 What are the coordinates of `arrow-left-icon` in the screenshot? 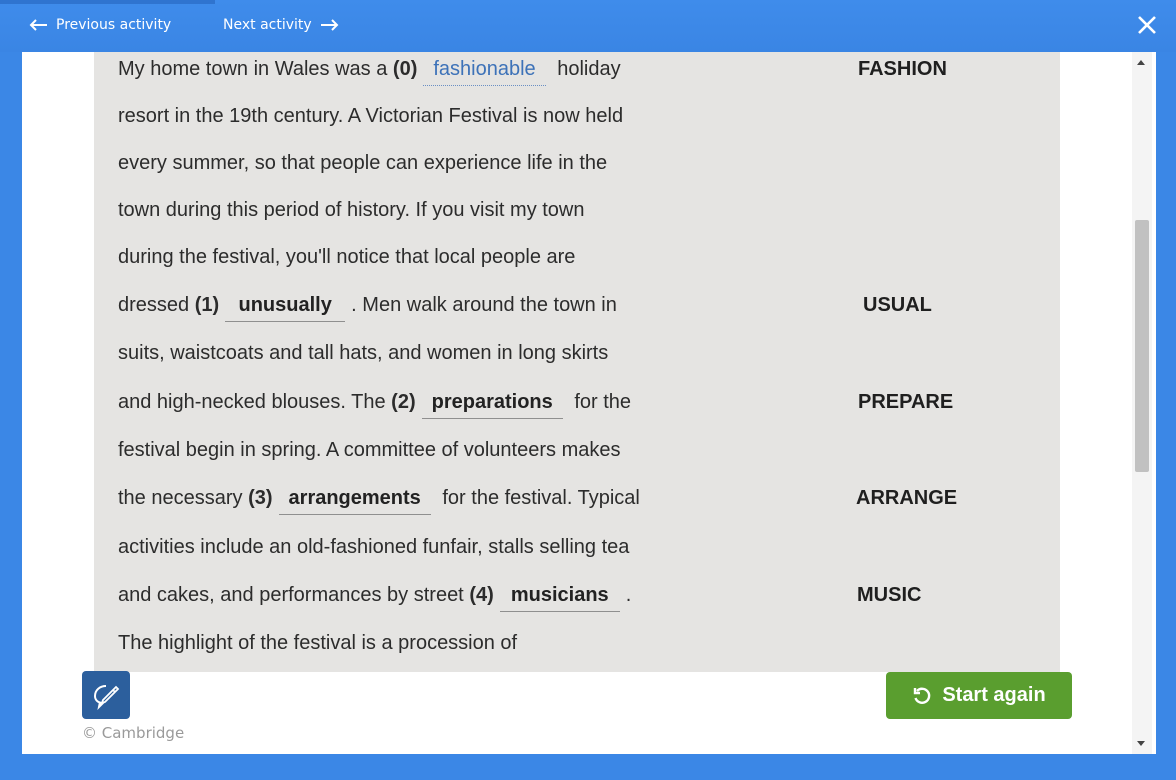 It's located at (38, 25).